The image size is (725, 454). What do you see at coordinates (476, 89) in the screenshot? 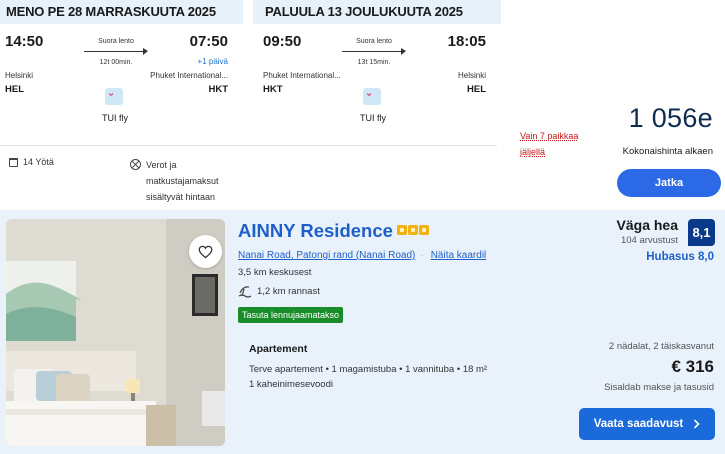
I see `arrival-airport-code: HEL` at bounding box center [476, 89].